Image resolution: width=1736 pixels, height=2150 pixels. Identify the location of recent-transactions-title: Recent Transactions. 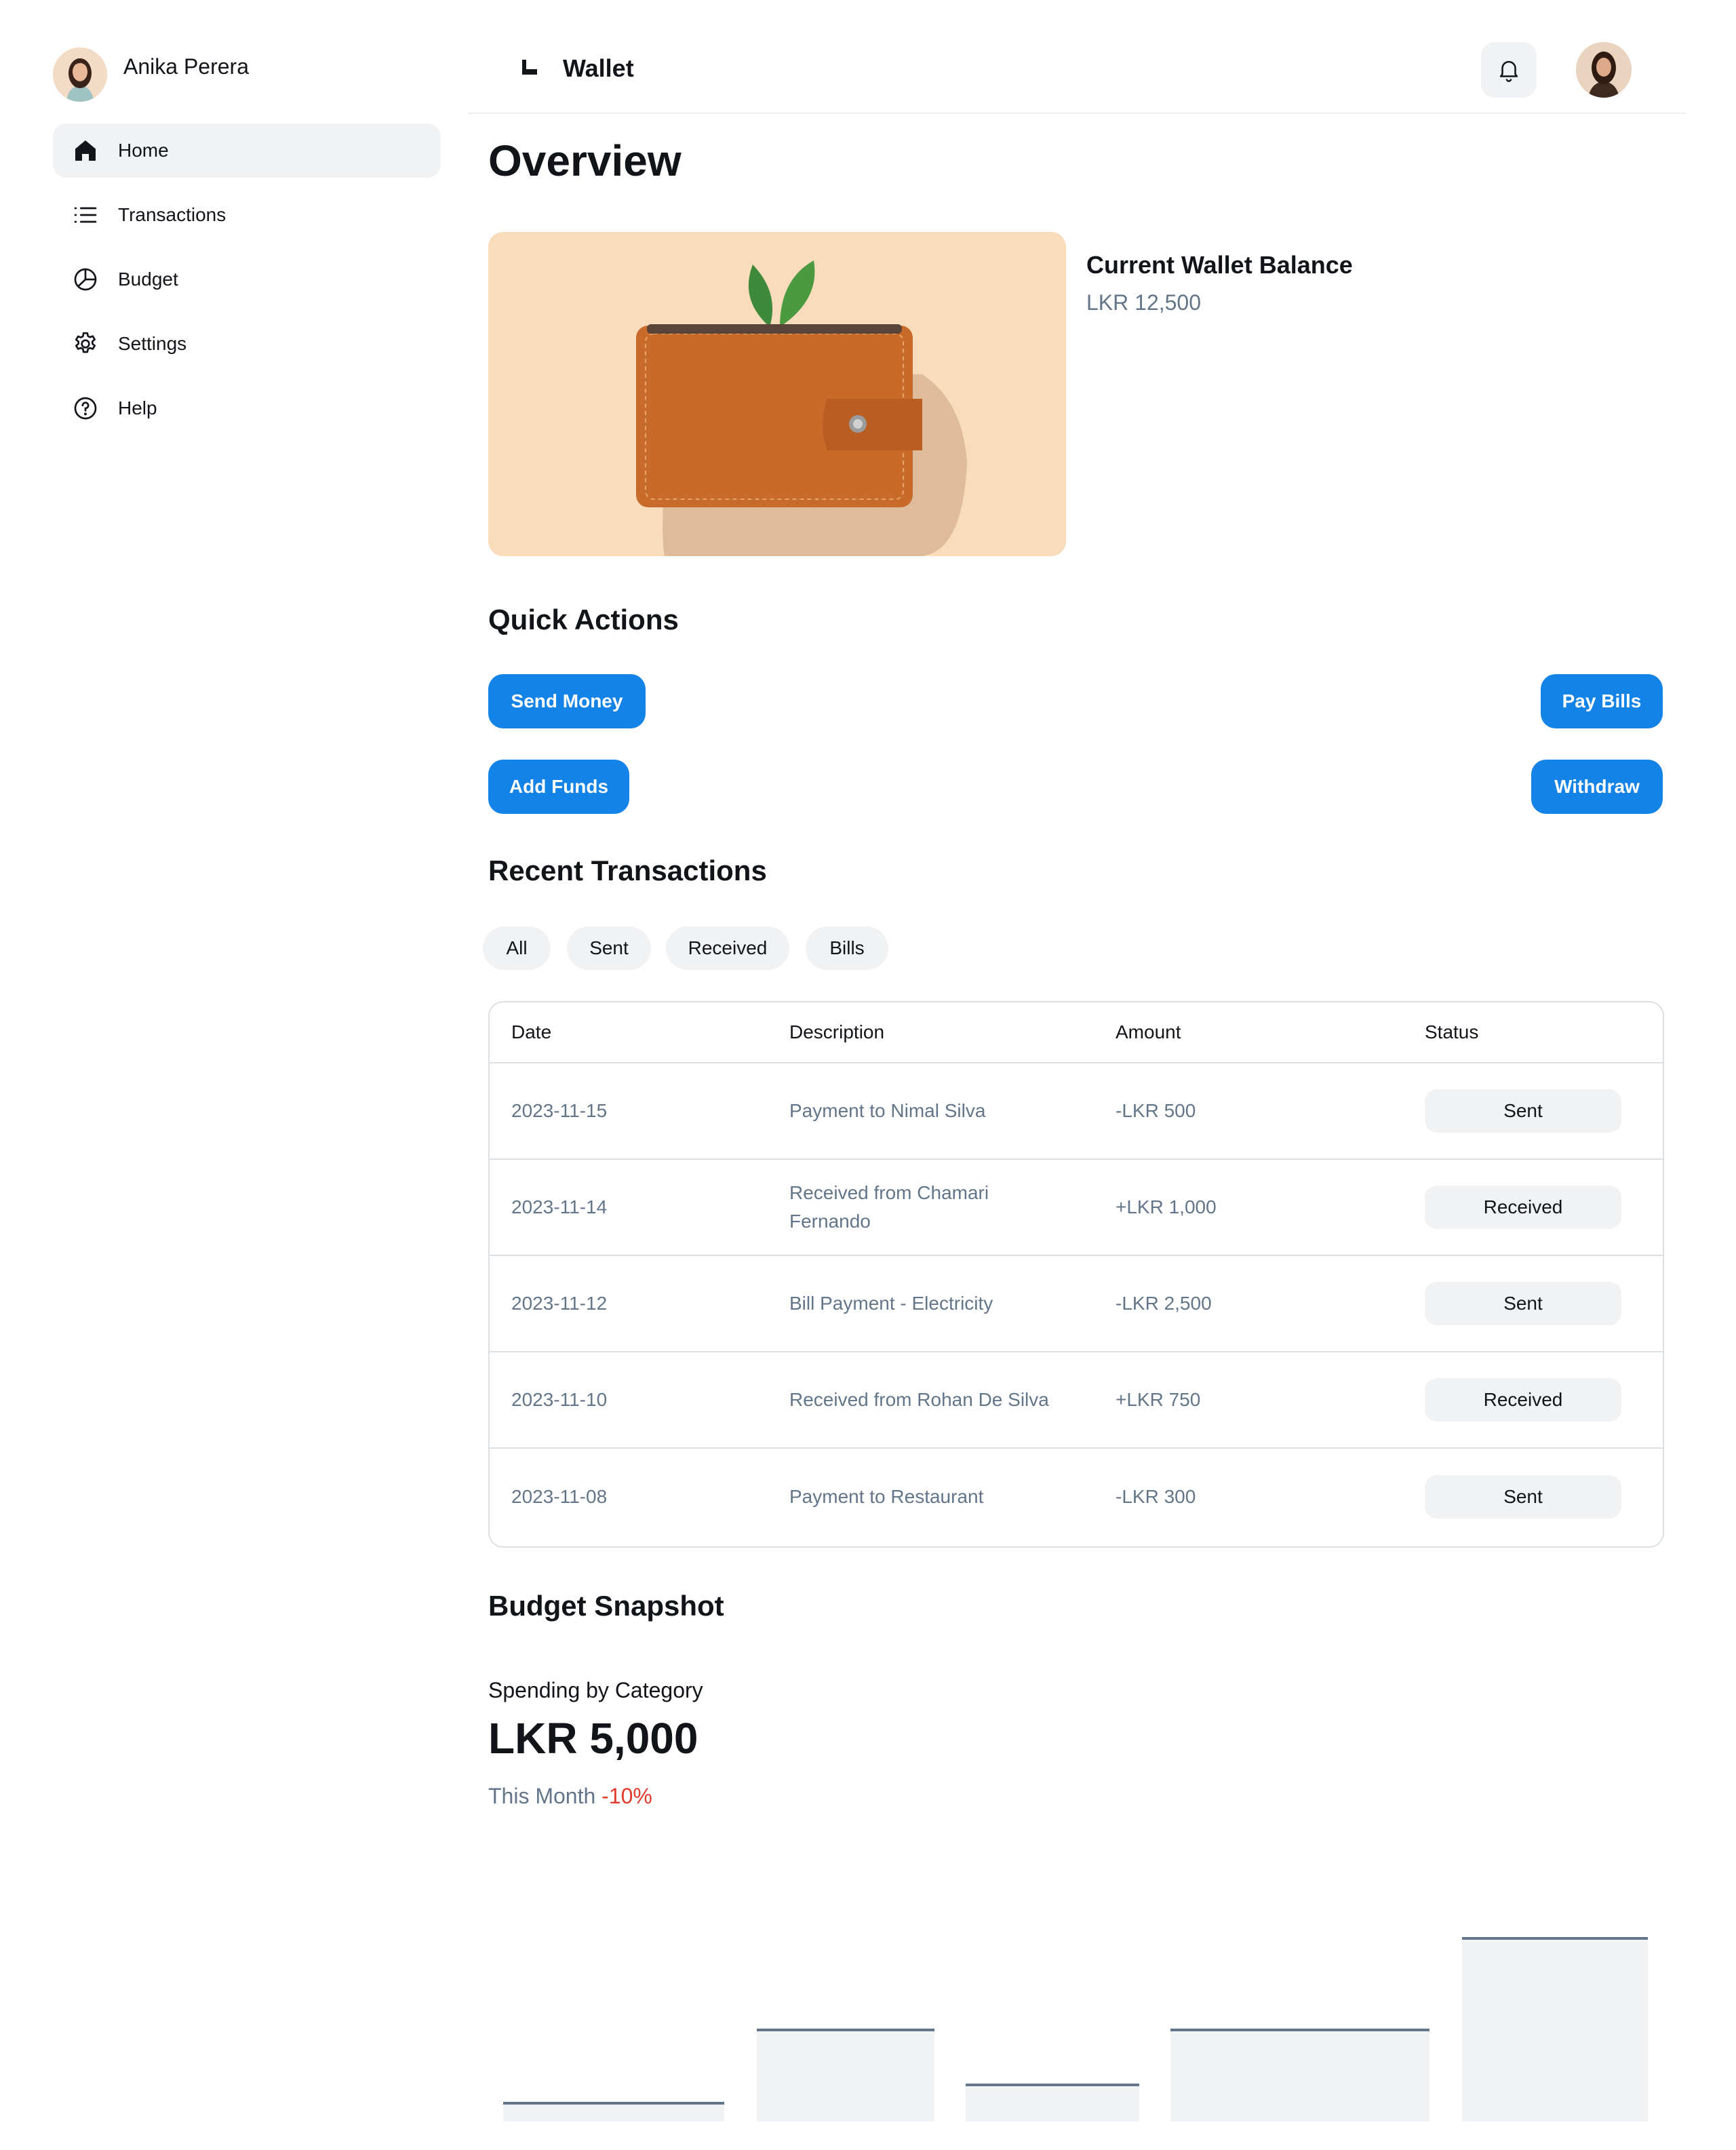
(627, 870).